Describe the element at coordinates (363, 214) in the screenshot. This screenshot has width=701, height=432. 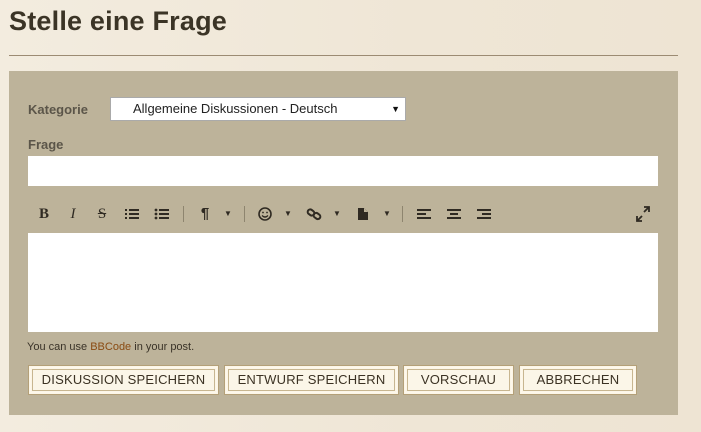
I see `insert-file-icon` at that location.